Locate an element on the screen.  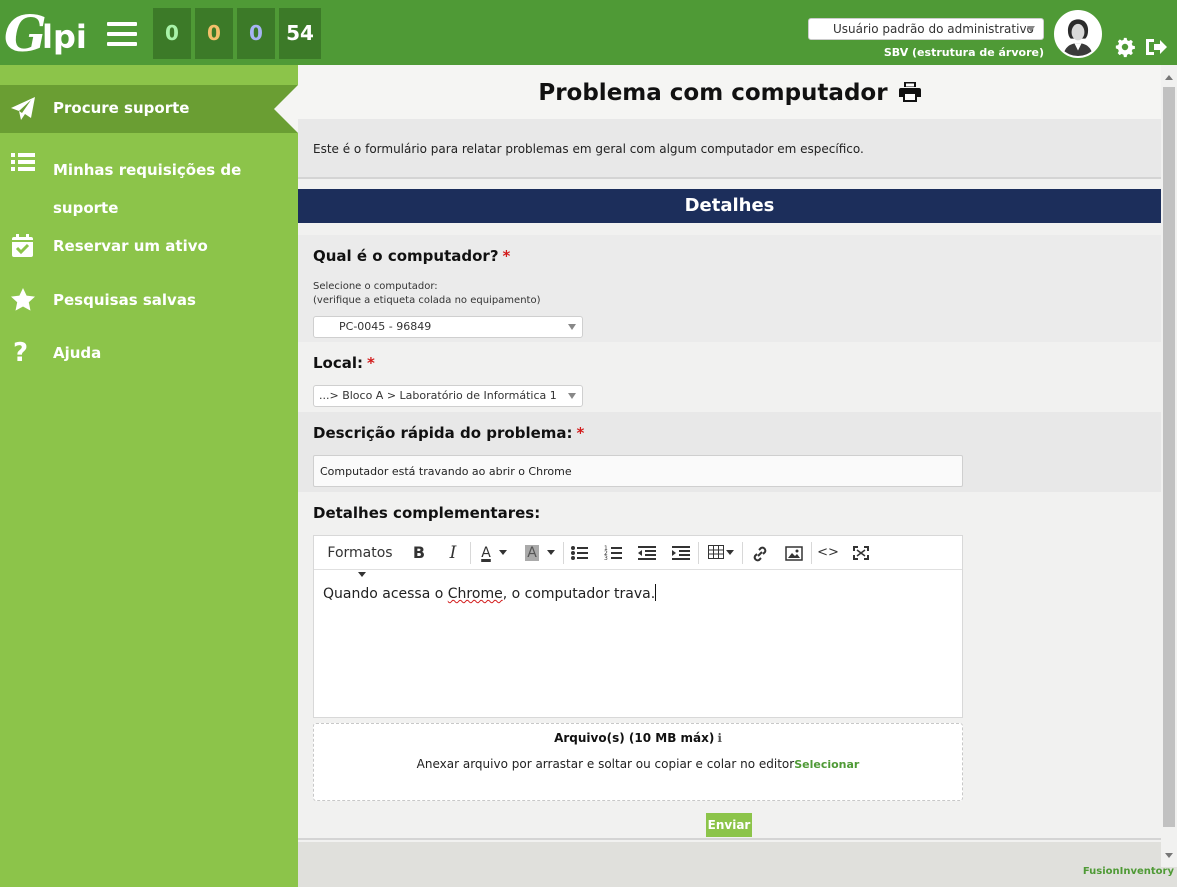
field-label: Local: * is located at coordinates (344, 363).